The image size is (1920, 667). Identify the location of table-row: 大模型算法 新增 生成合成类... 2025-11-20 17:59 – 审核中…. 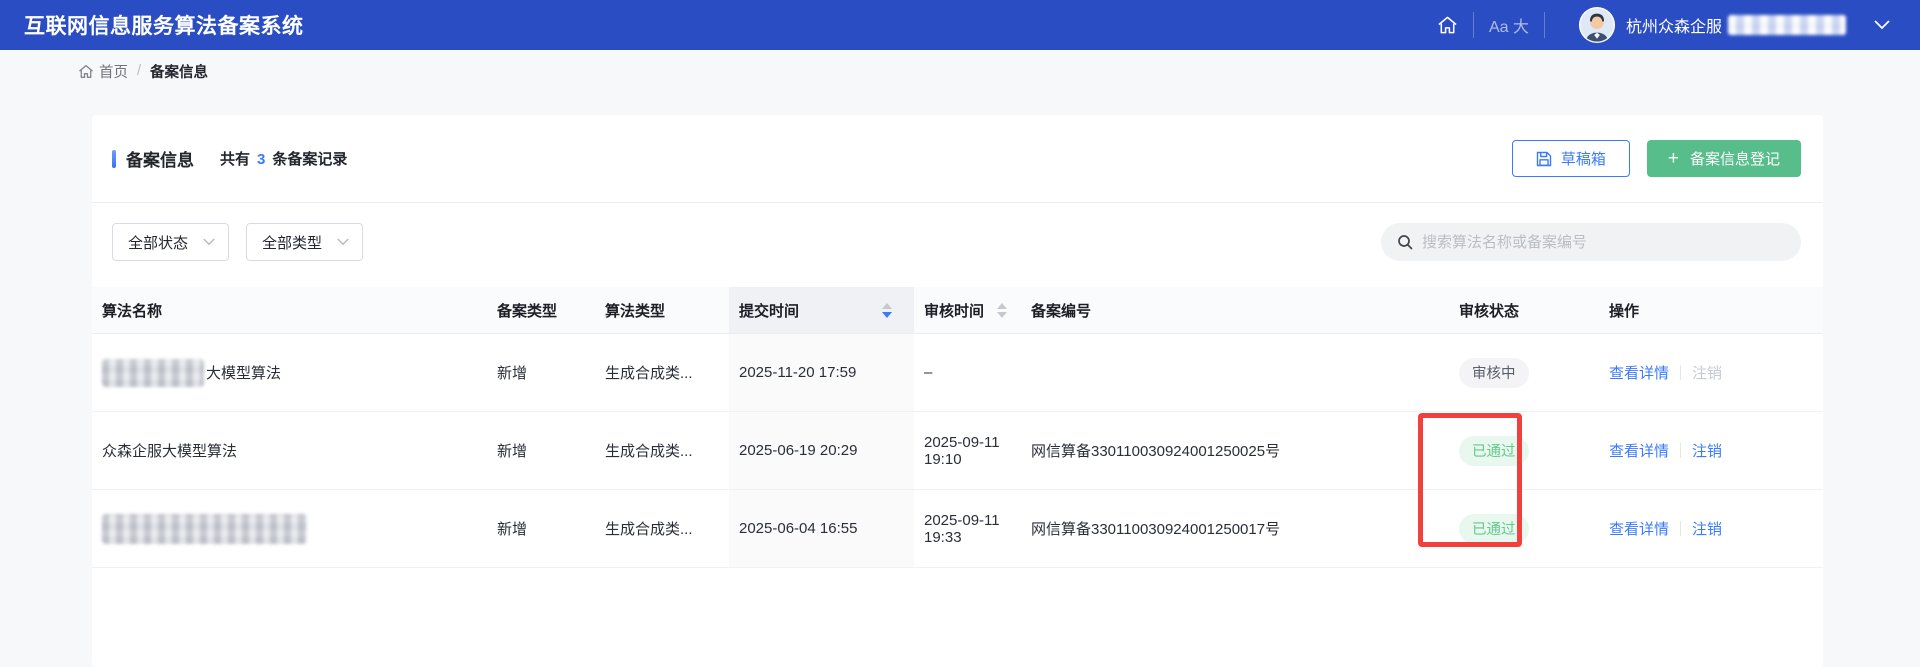
(957, 373).